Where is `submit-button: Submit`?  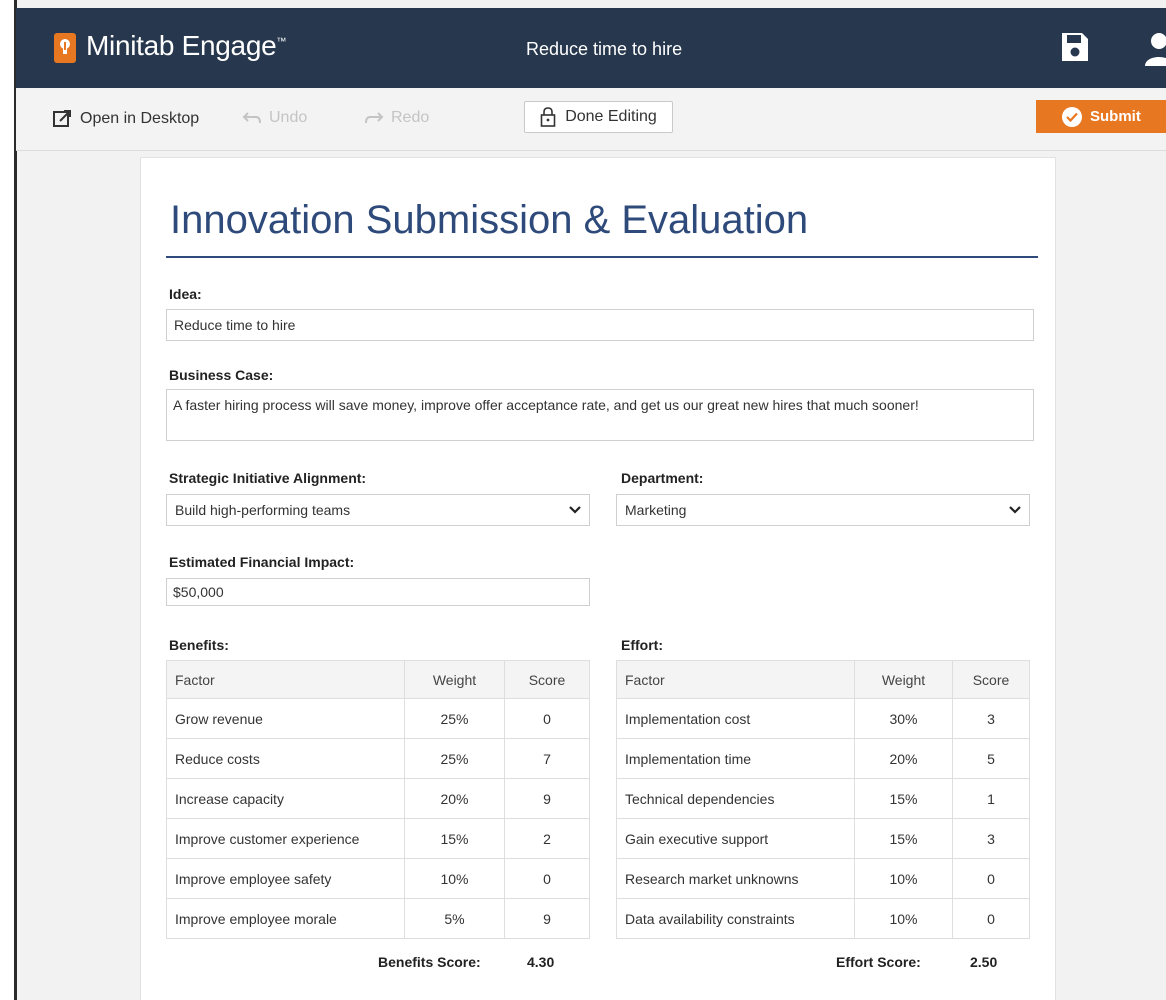
submit-button: Submit is located at coordinates (1101, 116).